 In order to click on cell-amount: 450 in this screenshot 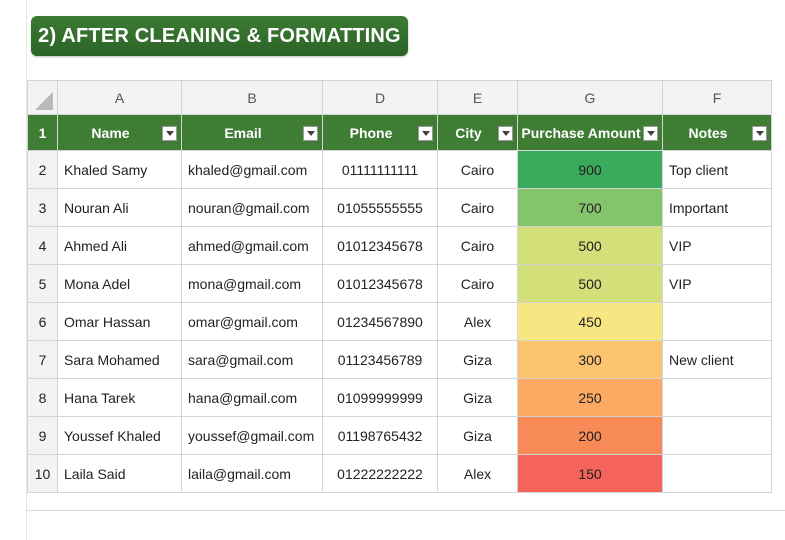, I will do `click(590, 321)`.